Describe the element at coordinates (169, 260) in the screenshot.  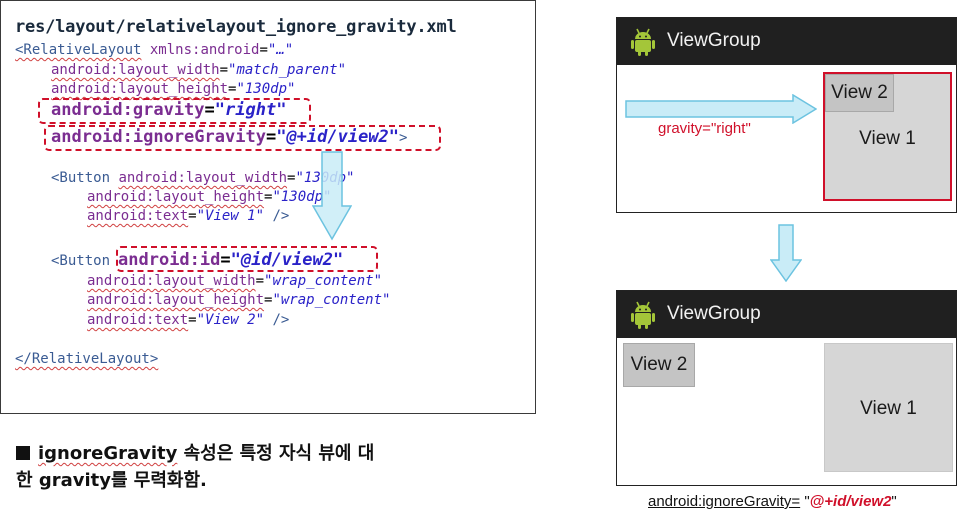
I see `attr-button2-id: android:id` at that location.